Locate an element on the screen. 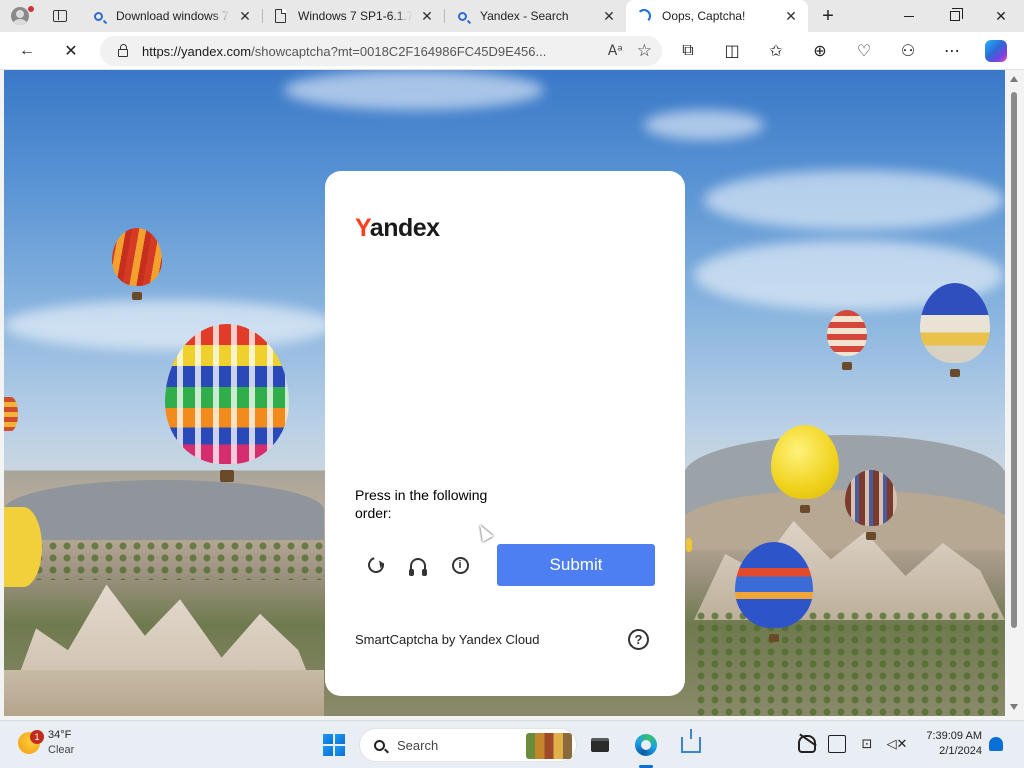 This screenshot has width=1024, height=768. profile-button is located at coordinates (20, 16).